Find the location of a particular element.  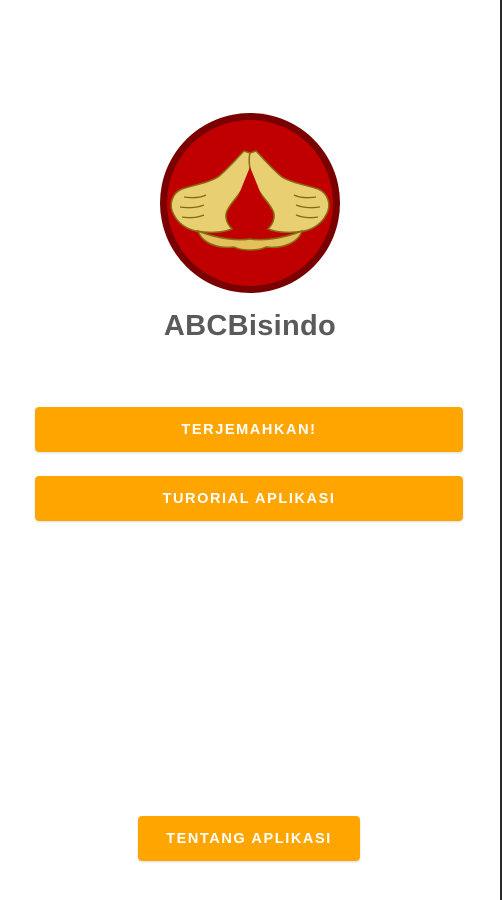

tutorial-button: TURORIAL APLIKASI is located at coordinates (249, 498).